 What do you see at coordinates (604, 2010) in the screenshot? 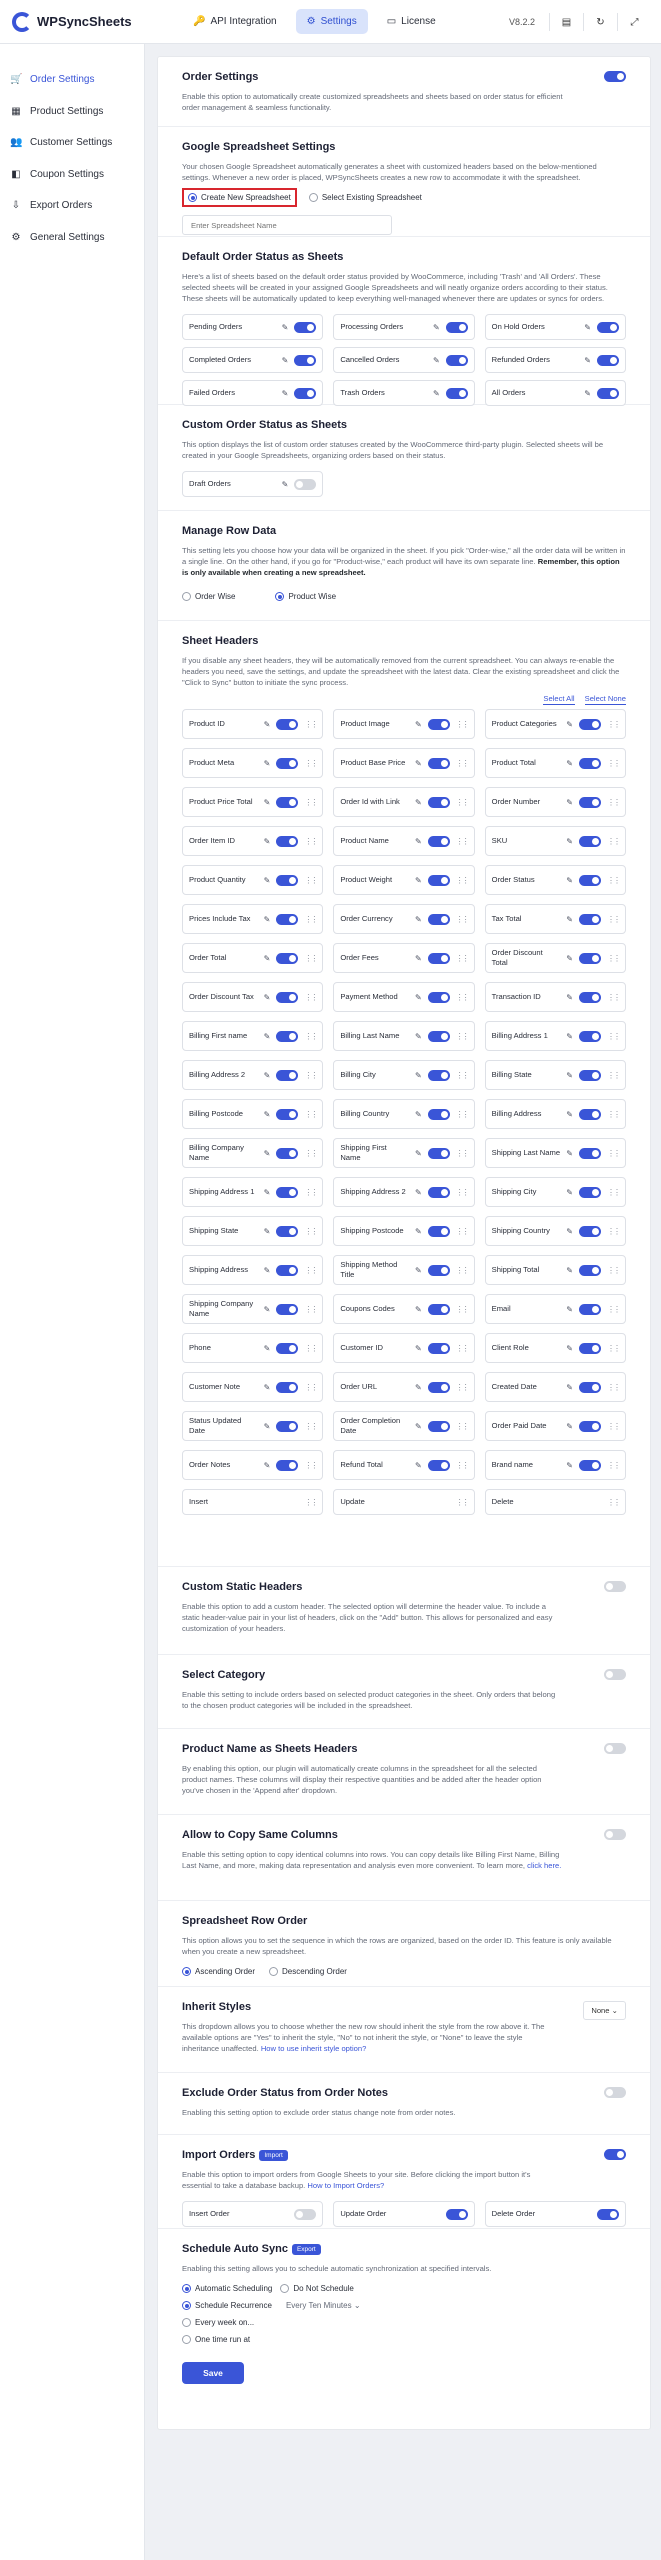
I see `inherit-styles-select: None ⌄` at bounding box center [604, 2010].